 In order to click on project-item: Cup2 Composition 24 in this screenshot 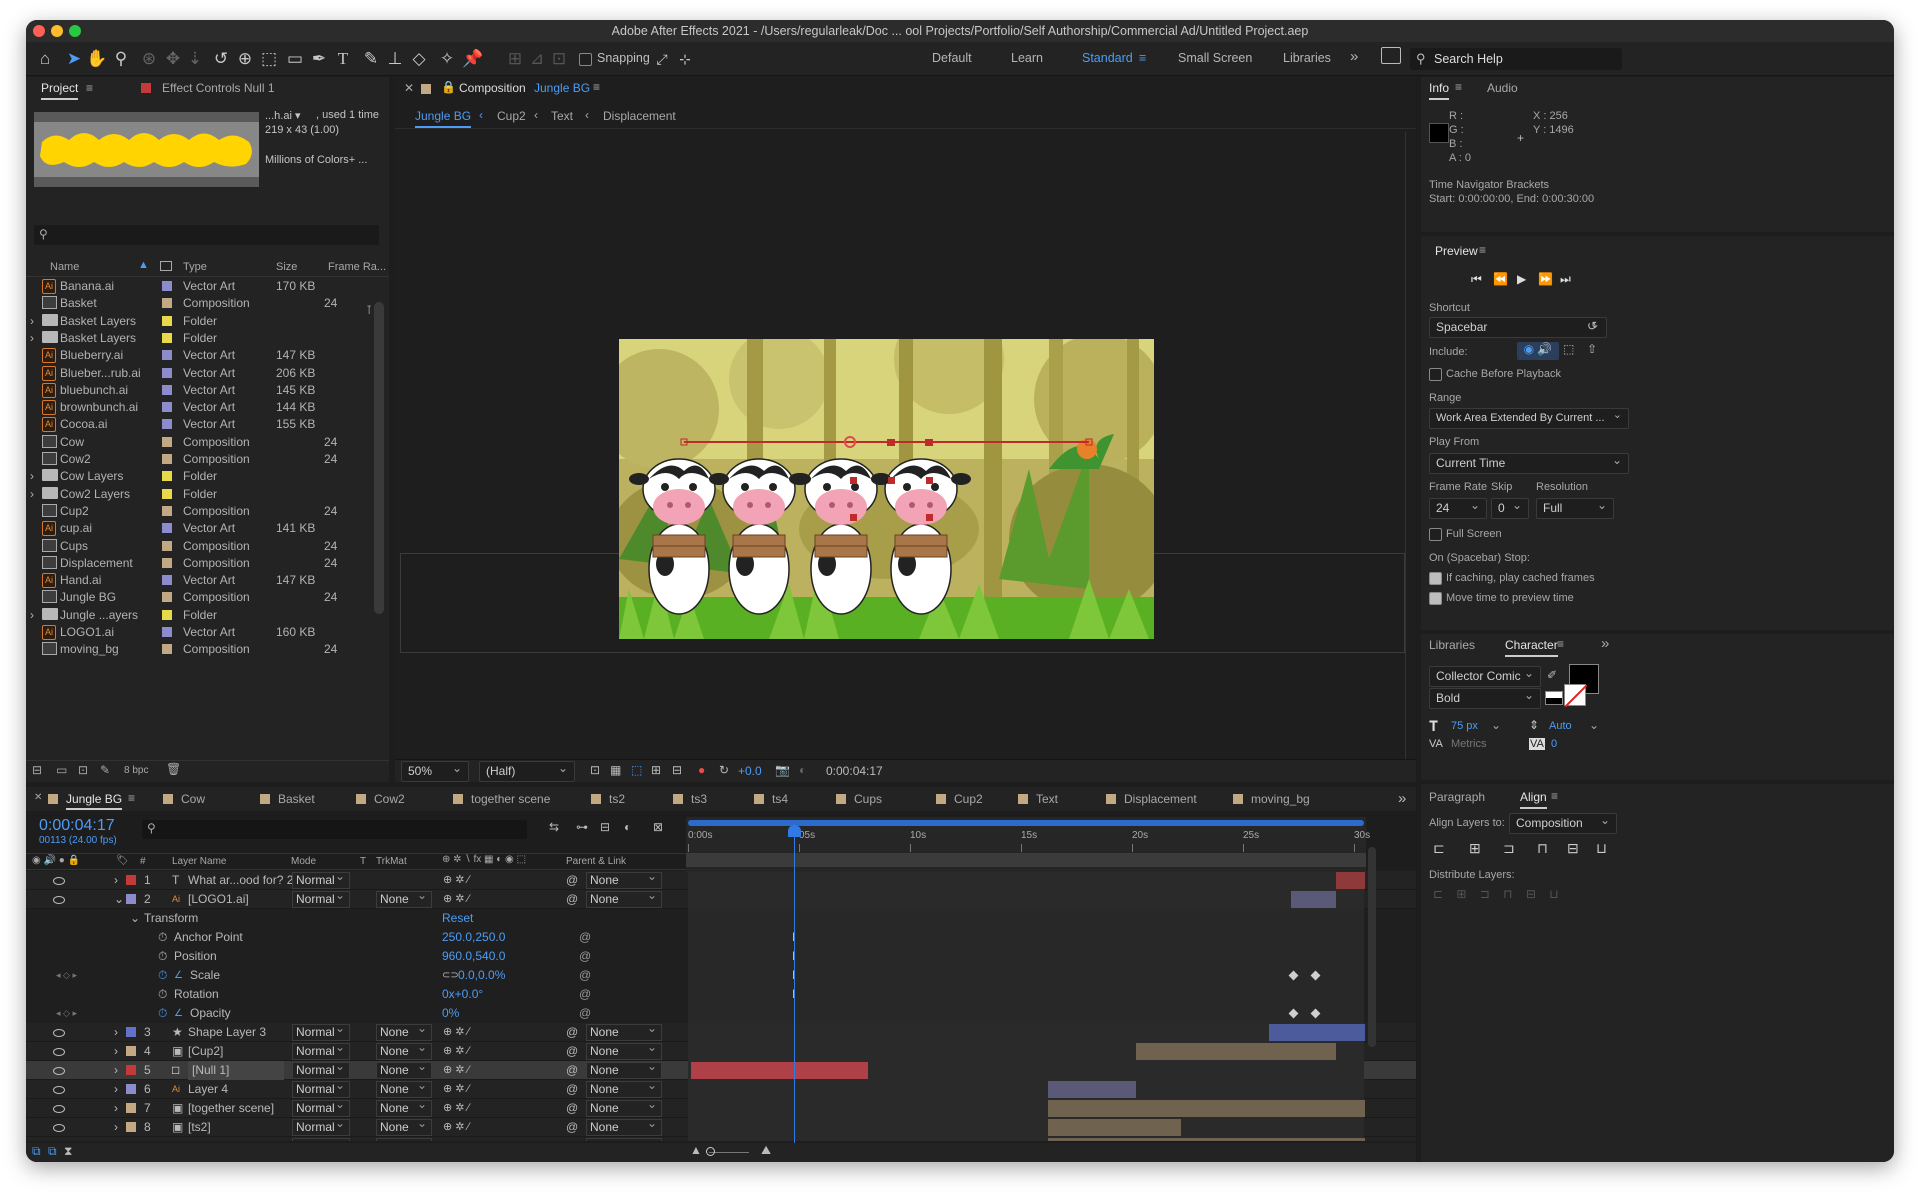, I will do `click(199, 511)`.